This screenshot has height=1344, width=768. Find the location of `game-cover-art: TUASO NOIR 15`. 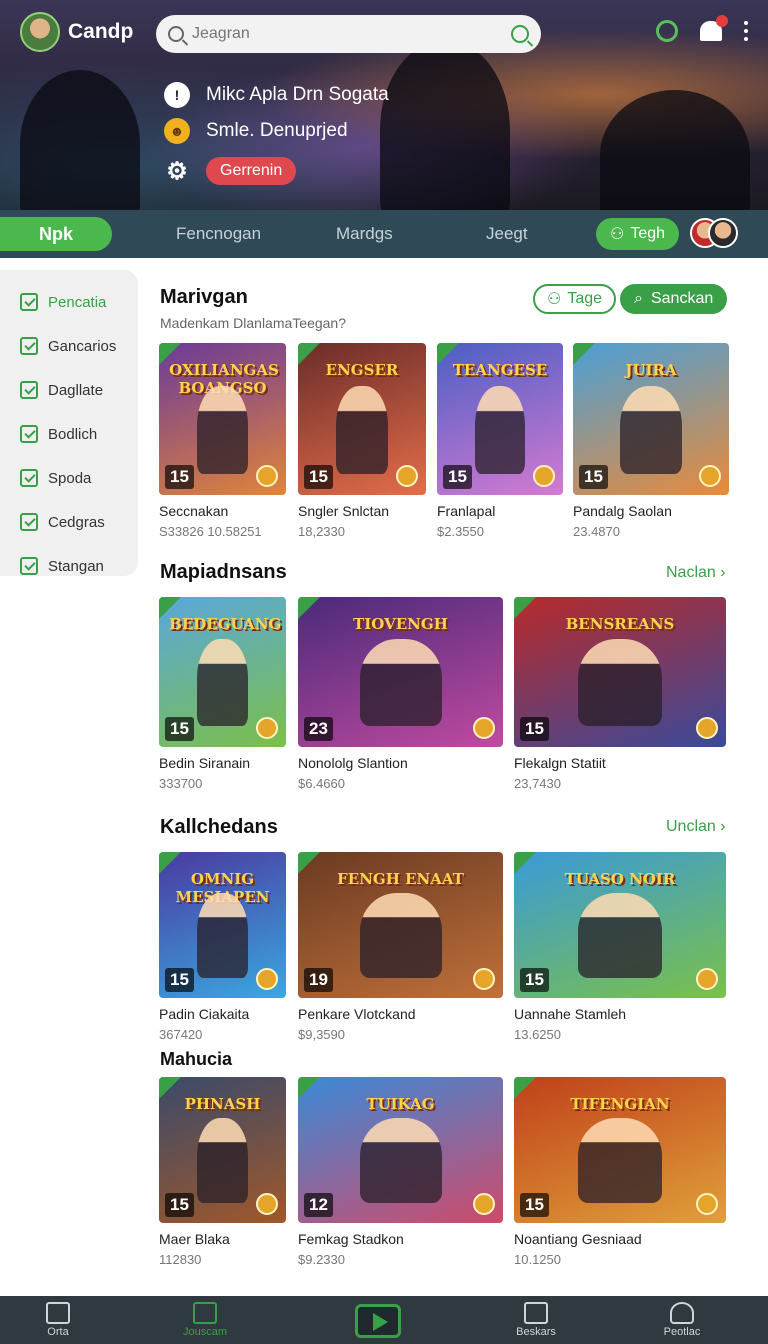

game-cover-art: TUASO NOIR 15 is located at coordinates (620, 925).